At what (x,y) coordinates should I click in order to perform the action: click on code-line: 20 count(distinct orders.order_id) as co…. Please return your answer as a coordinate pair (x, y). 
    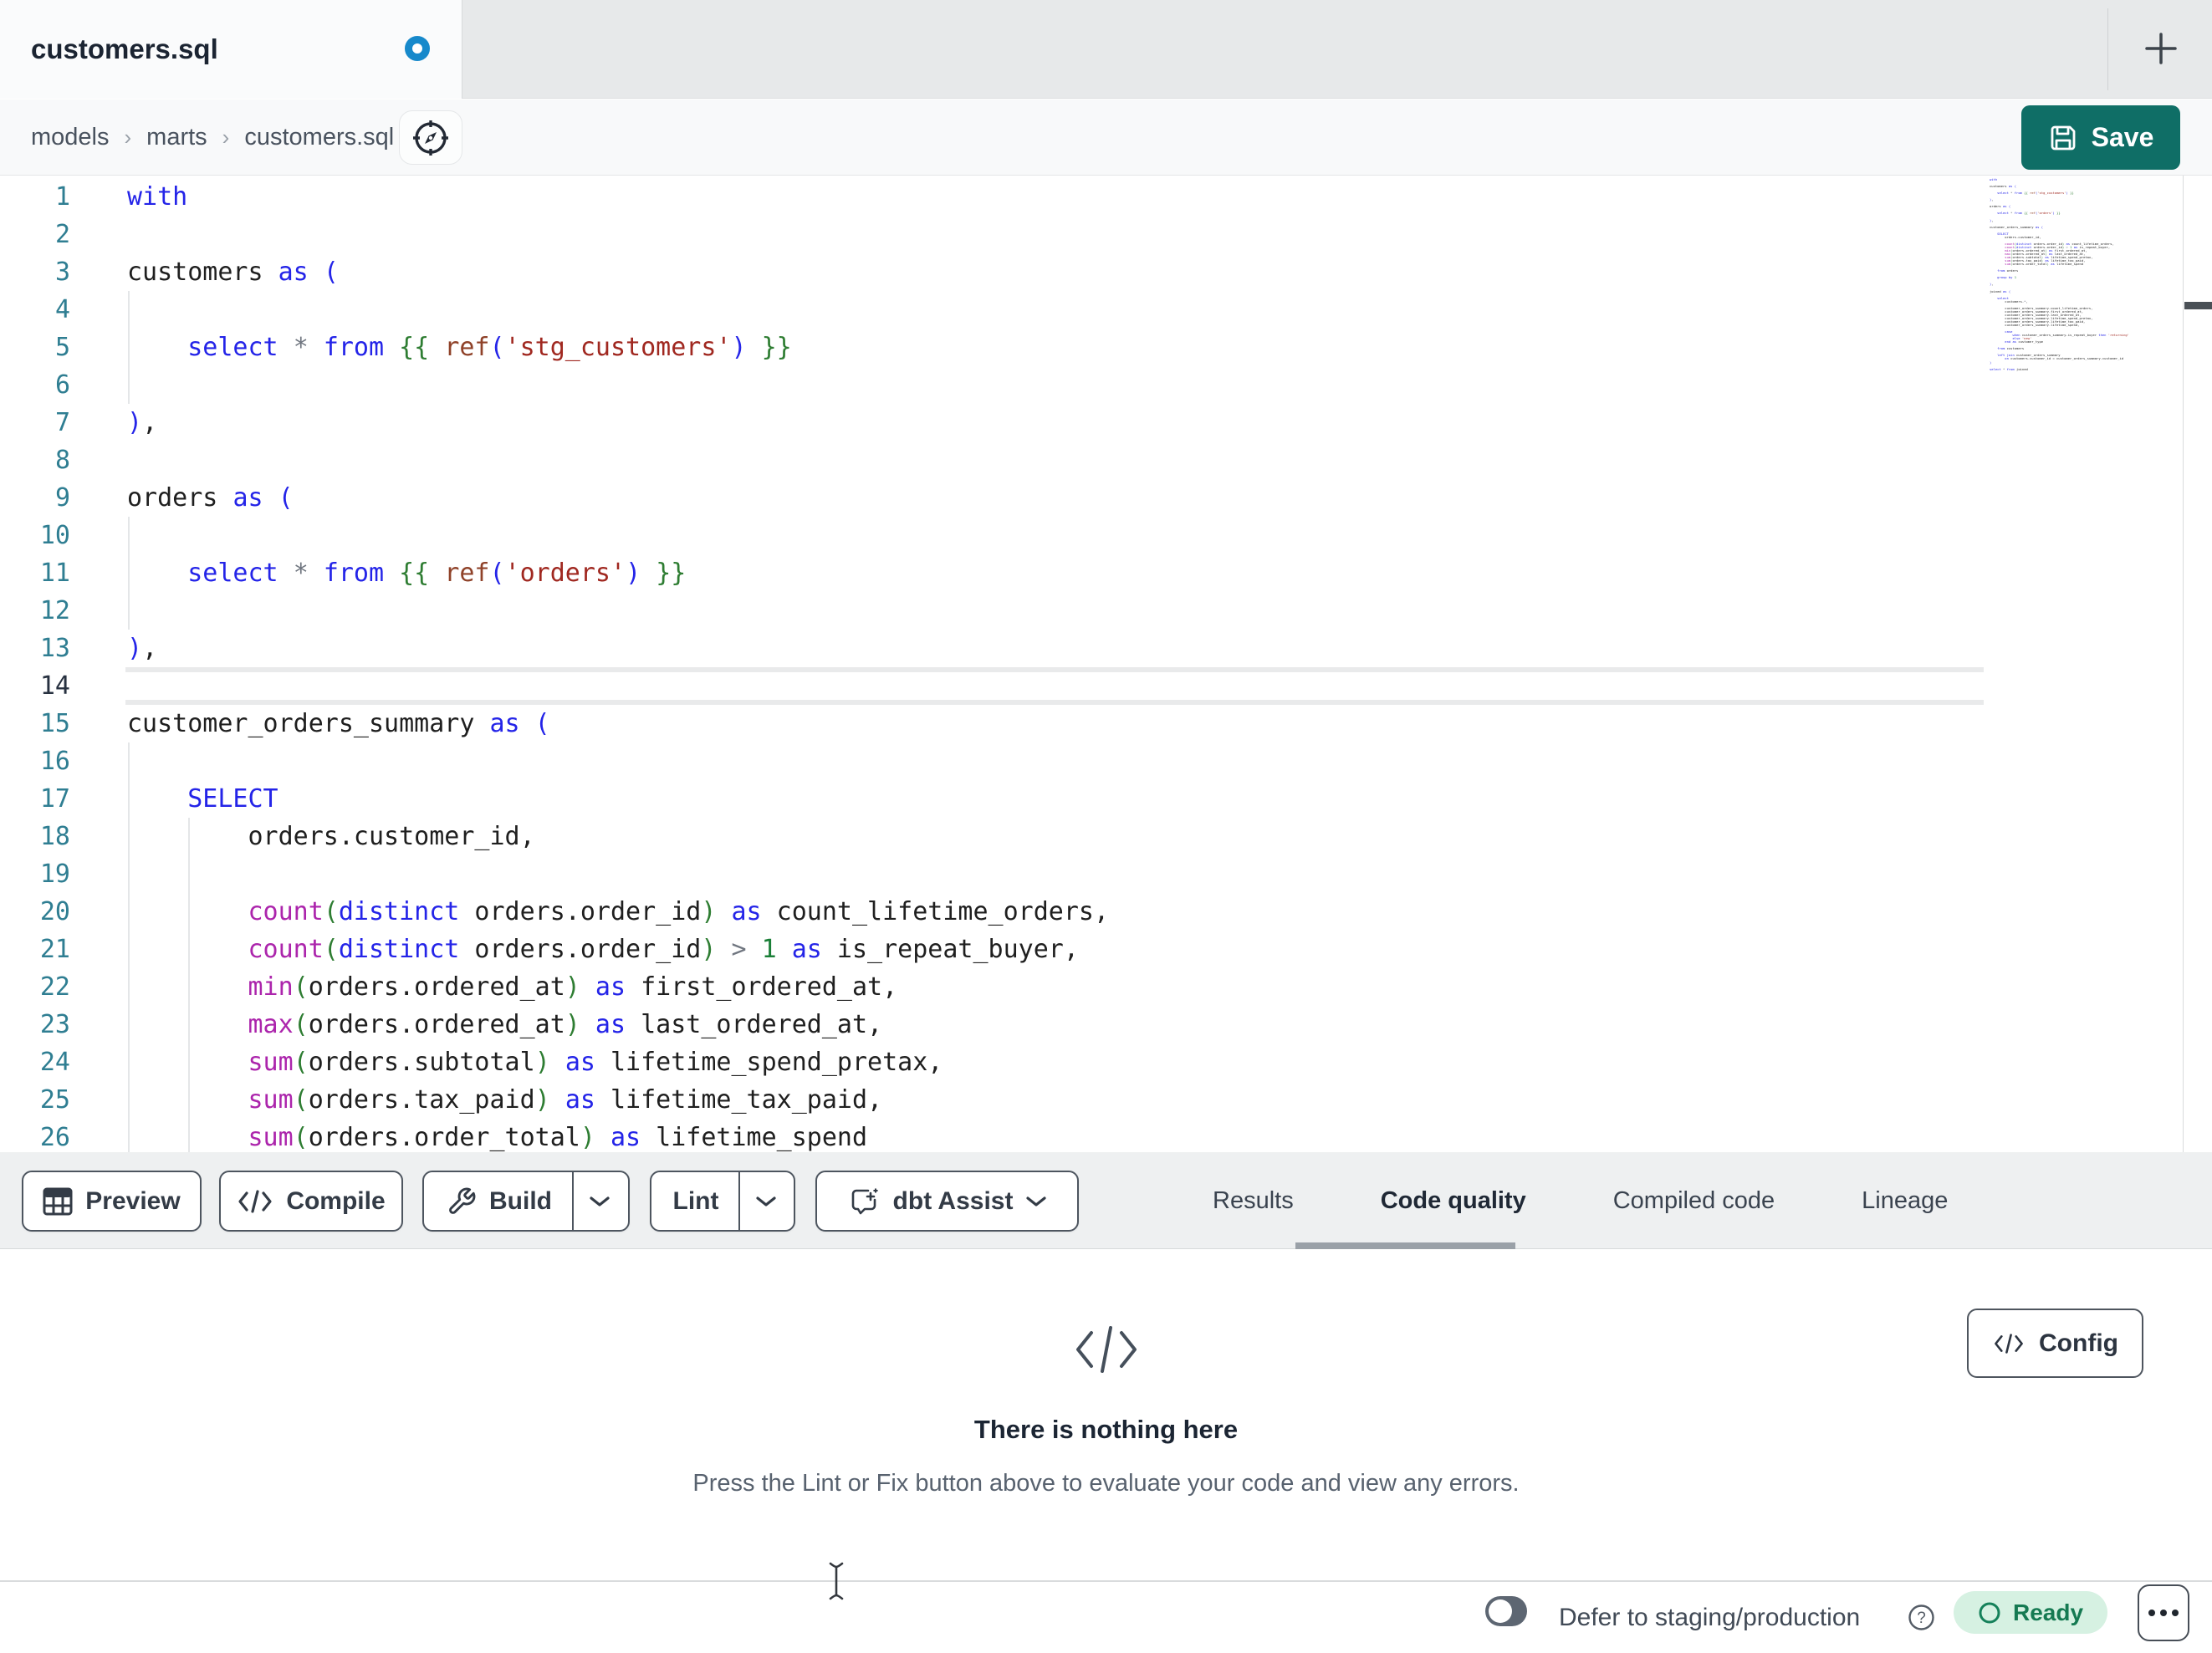
    Looking at the image, I should click on (994, 912).